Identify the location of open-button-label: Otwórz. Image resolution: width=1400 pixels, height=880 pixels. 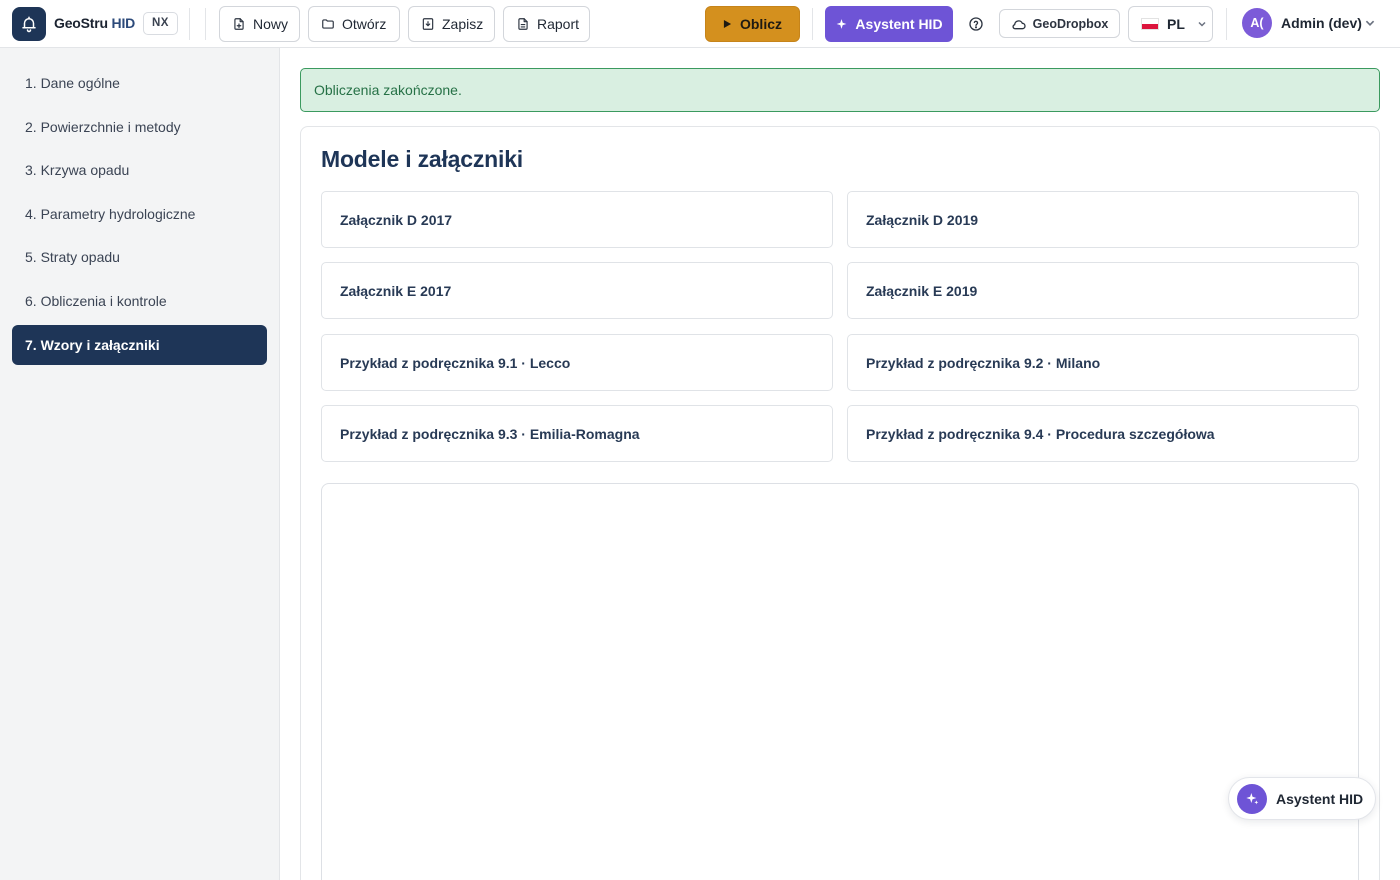
(364, 24).